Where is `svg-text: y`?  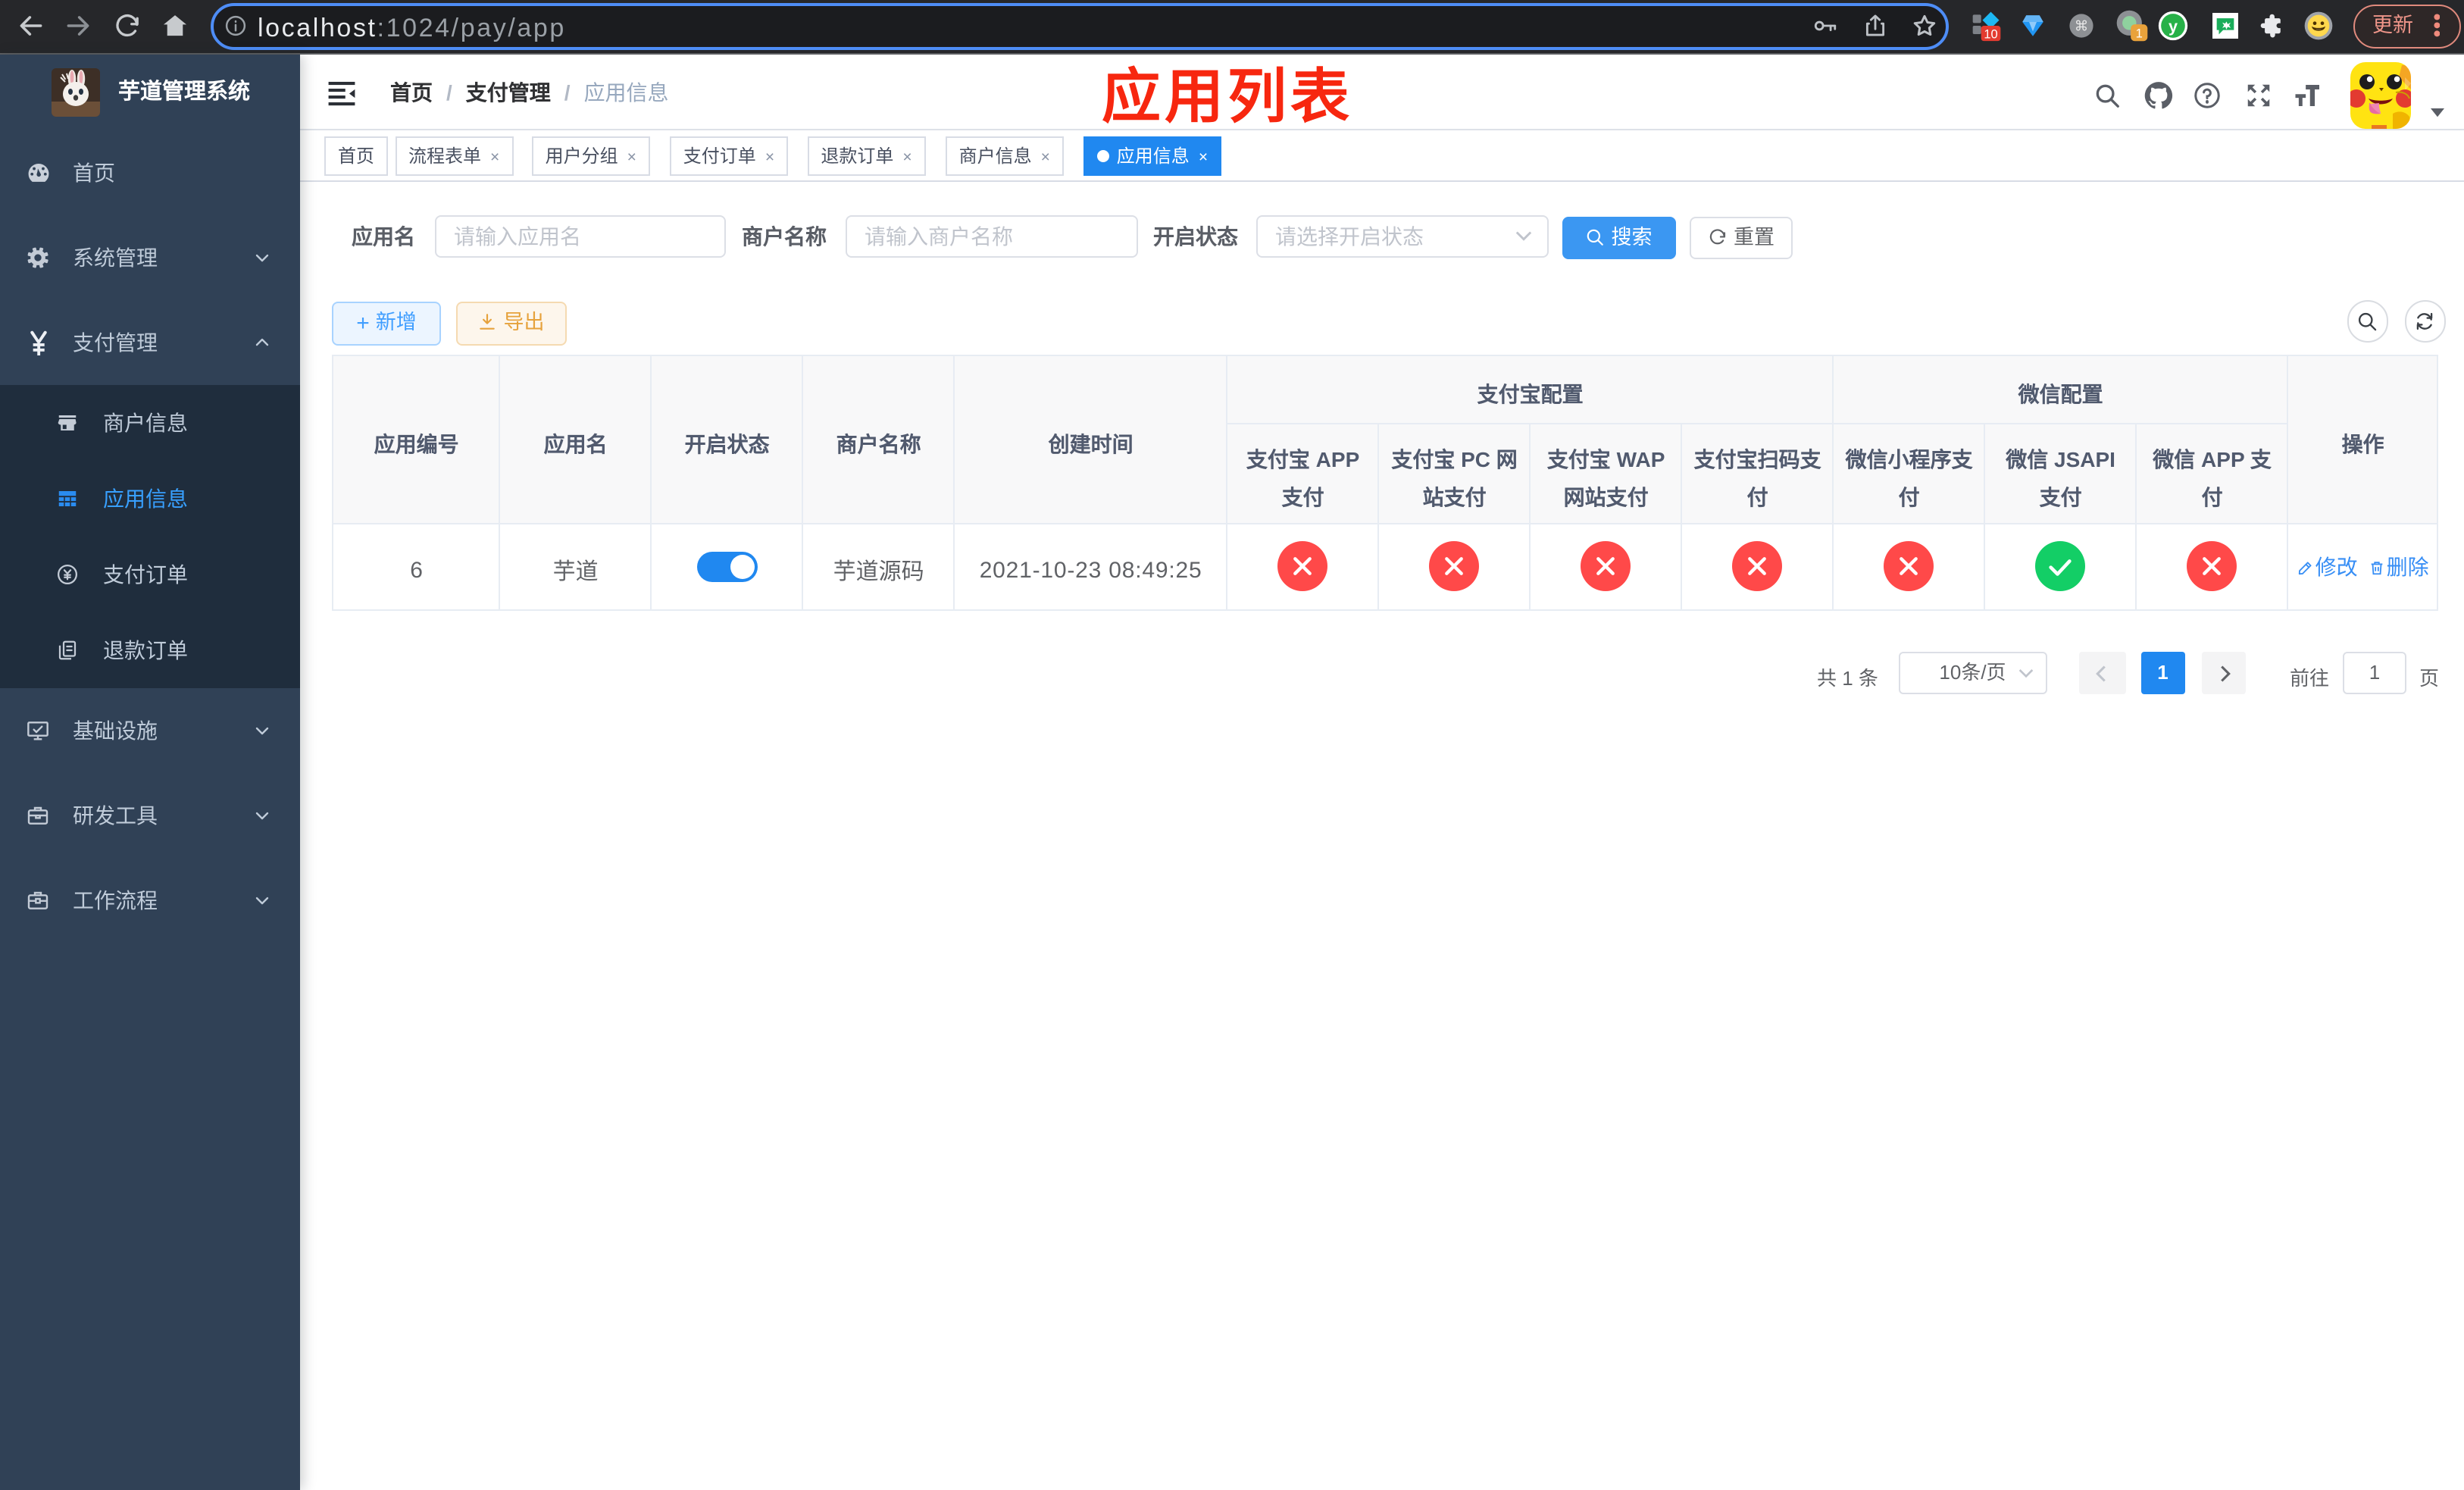
svg-text: y is located at coordinates (2173, 27).